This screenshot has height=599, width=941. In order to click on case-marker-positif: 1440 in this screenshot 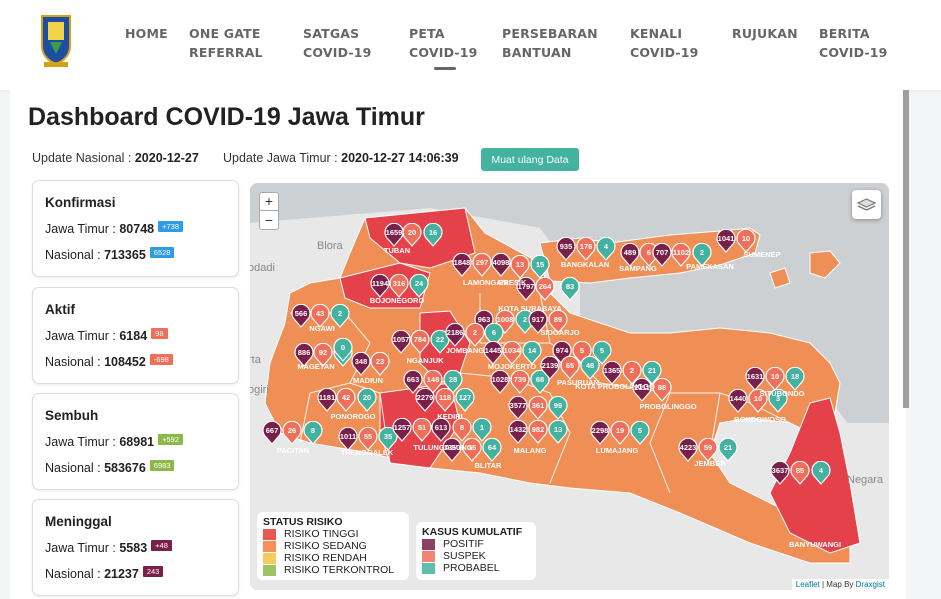, I will do `click(738, 401)`.